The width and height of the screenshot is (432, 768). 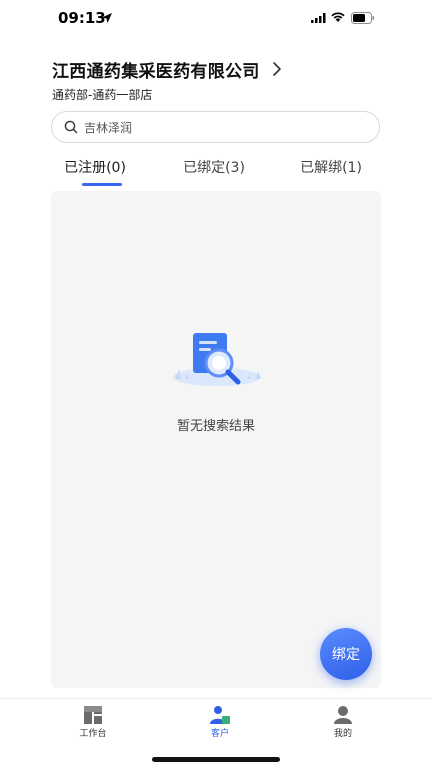 What do you see at coordinates (331, 167) in the screenshot?
I see `tab-unbound: 已解绑(1)` at bounding box center [331, 167].